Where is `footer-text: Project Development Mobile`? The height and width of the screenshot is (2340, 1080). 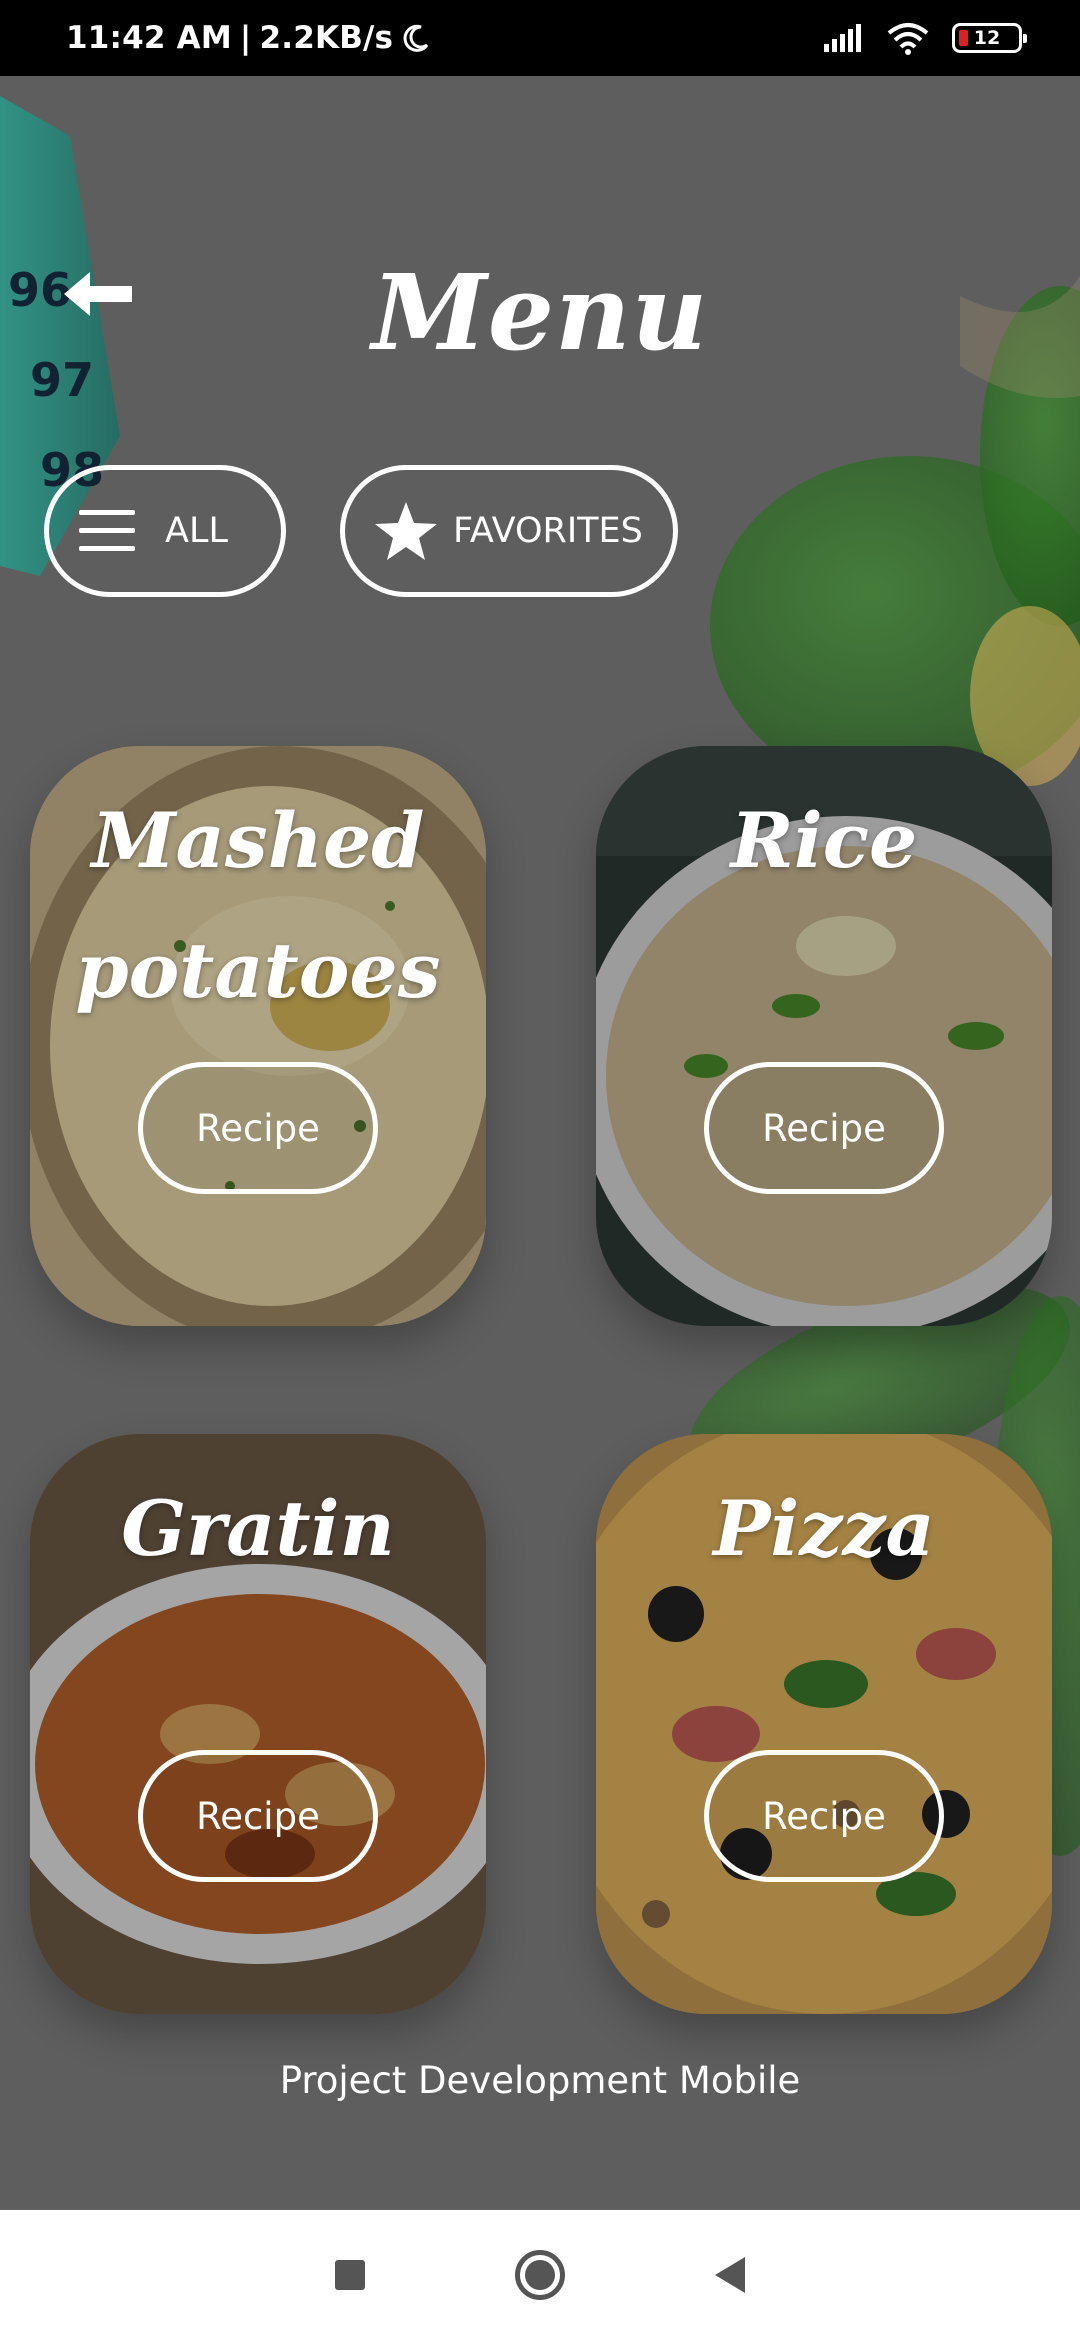 footer-text: Project Development Mobile is located at coordinates (540, 2080).